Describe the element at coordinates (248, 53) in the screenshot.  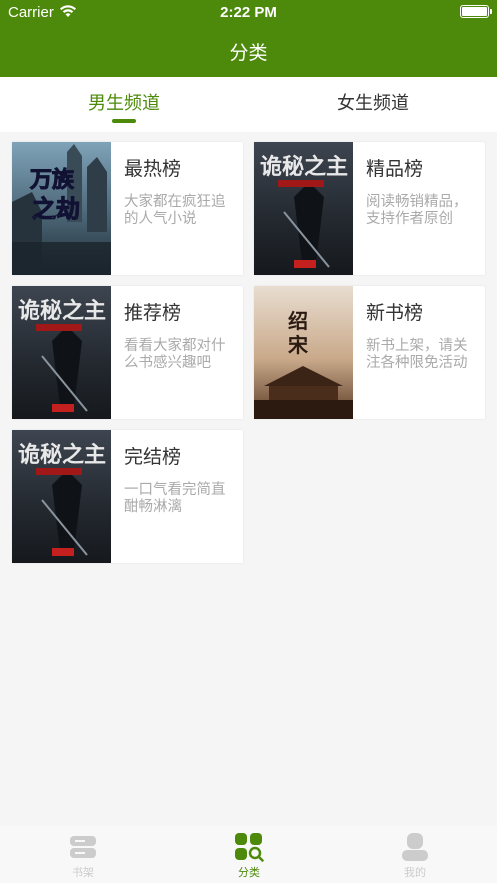
I see `page-title: 分类` at that location.